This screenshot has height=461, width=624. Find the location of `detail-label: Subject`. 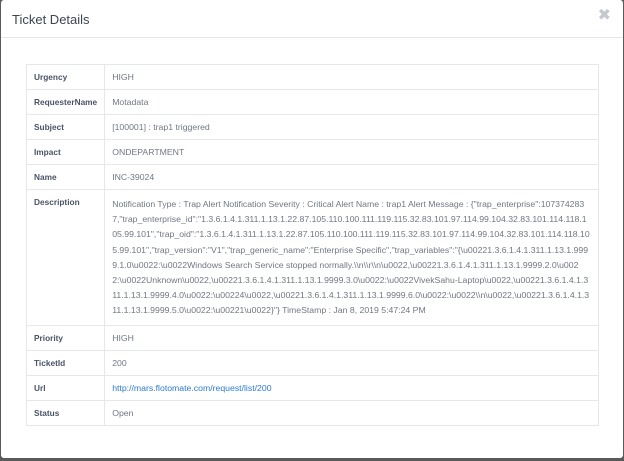

detail-label: Subject is located at coordinates (65, 127).